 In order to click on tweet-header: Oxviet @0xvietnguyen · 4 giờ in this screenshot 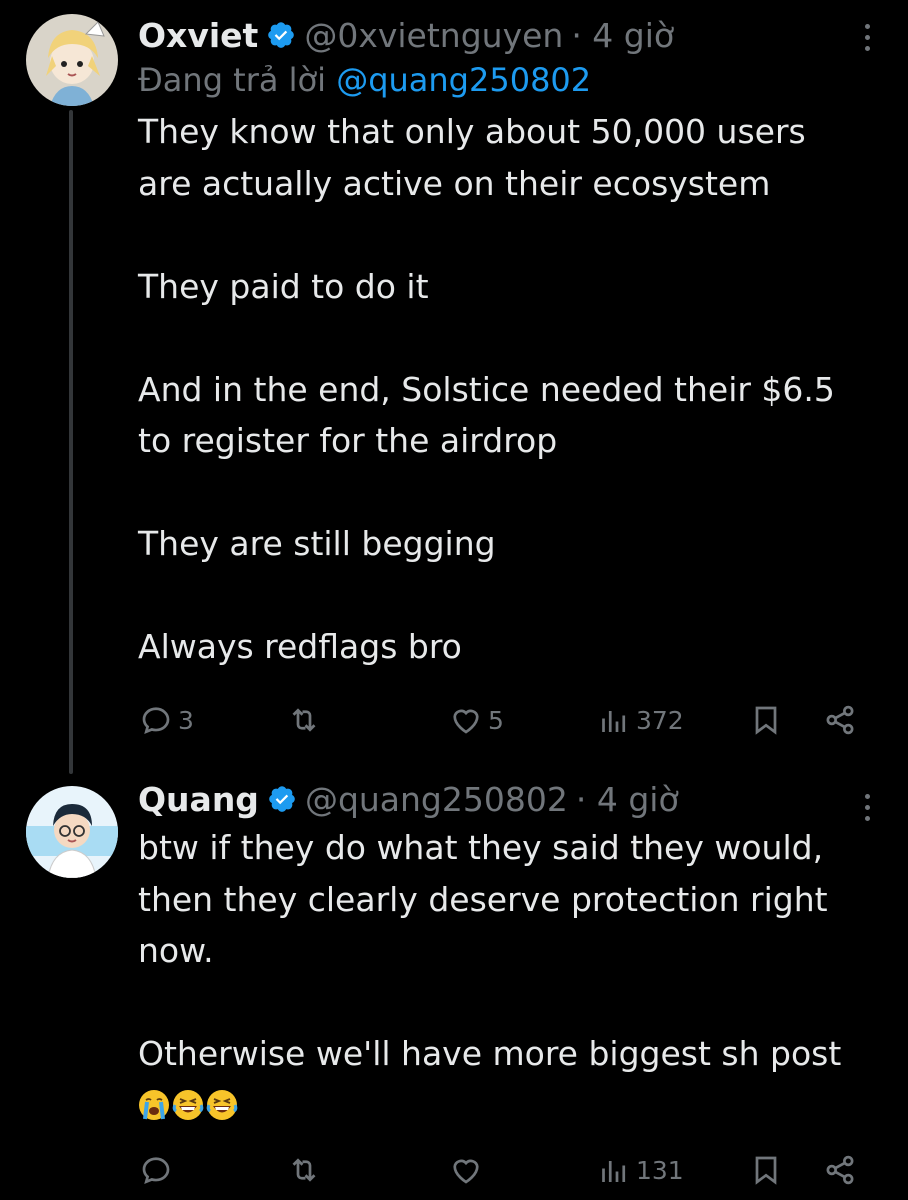, I will do `click(508, 35)`.